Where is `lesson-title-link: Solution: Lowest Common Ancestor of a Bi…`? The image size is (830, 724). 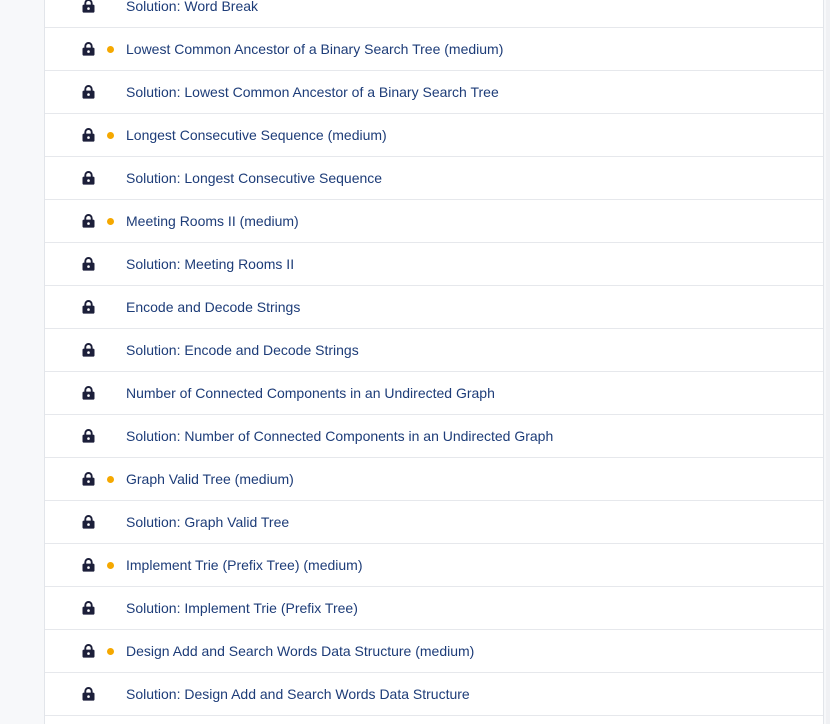
lesson-title-link: Solution: Lowest Common Ancestor of a Bi… is located at coordinates (312, 92).